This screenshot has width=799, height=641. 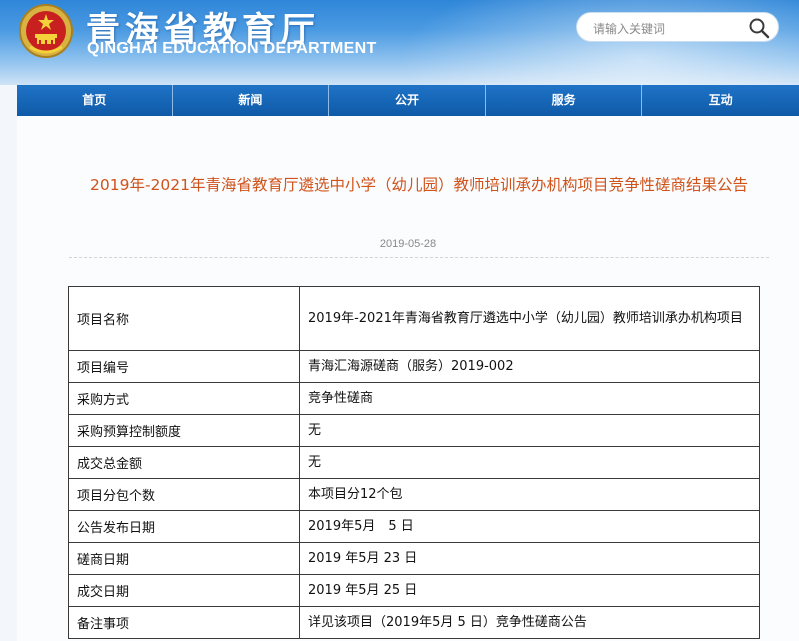 I want to click on main-nav: 首页 新闻 公开 服务 互动, so click(x=408, y=100).